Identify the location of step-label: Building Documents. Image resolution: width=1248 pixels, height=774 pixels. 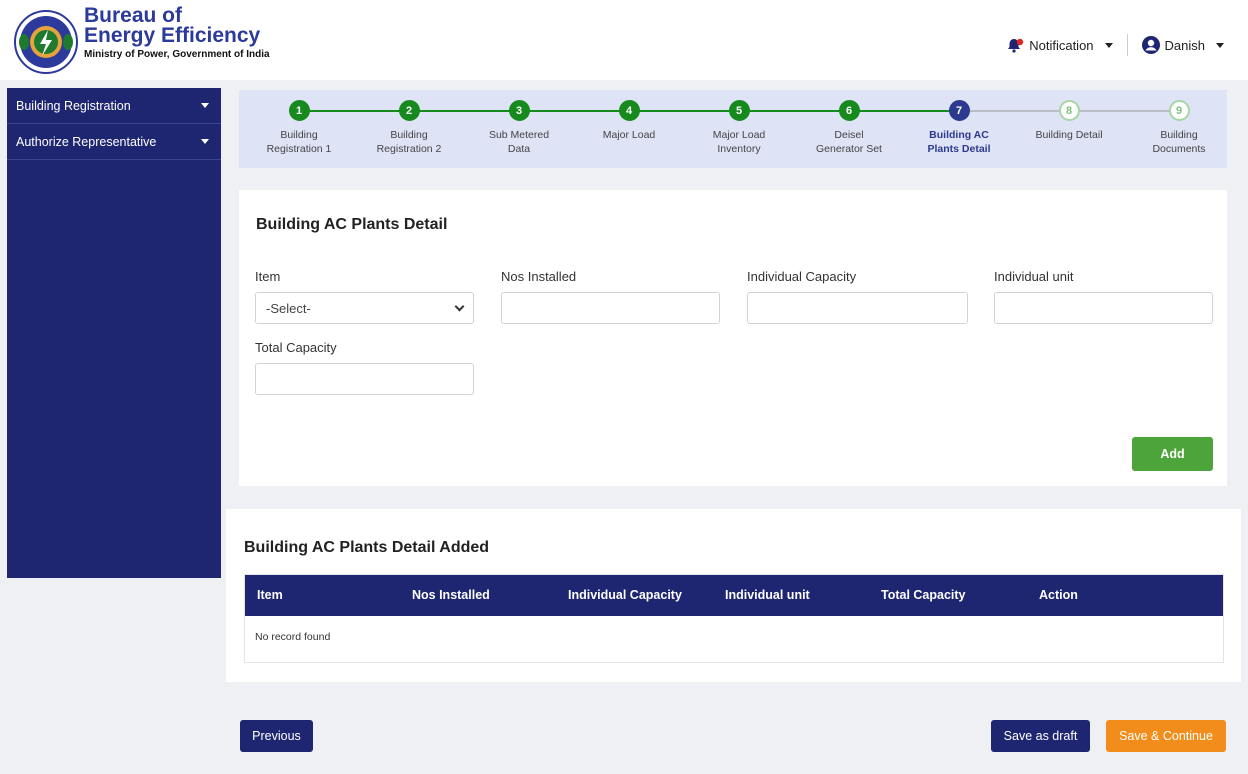
(1179, 142).